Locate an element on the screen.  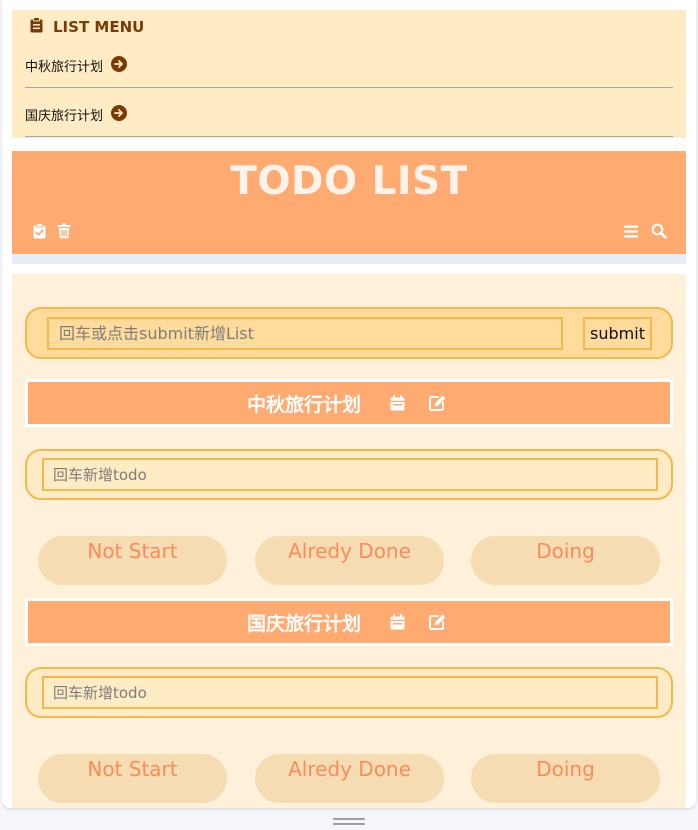
add-list-form: submit is located at coordinates (349, 333).